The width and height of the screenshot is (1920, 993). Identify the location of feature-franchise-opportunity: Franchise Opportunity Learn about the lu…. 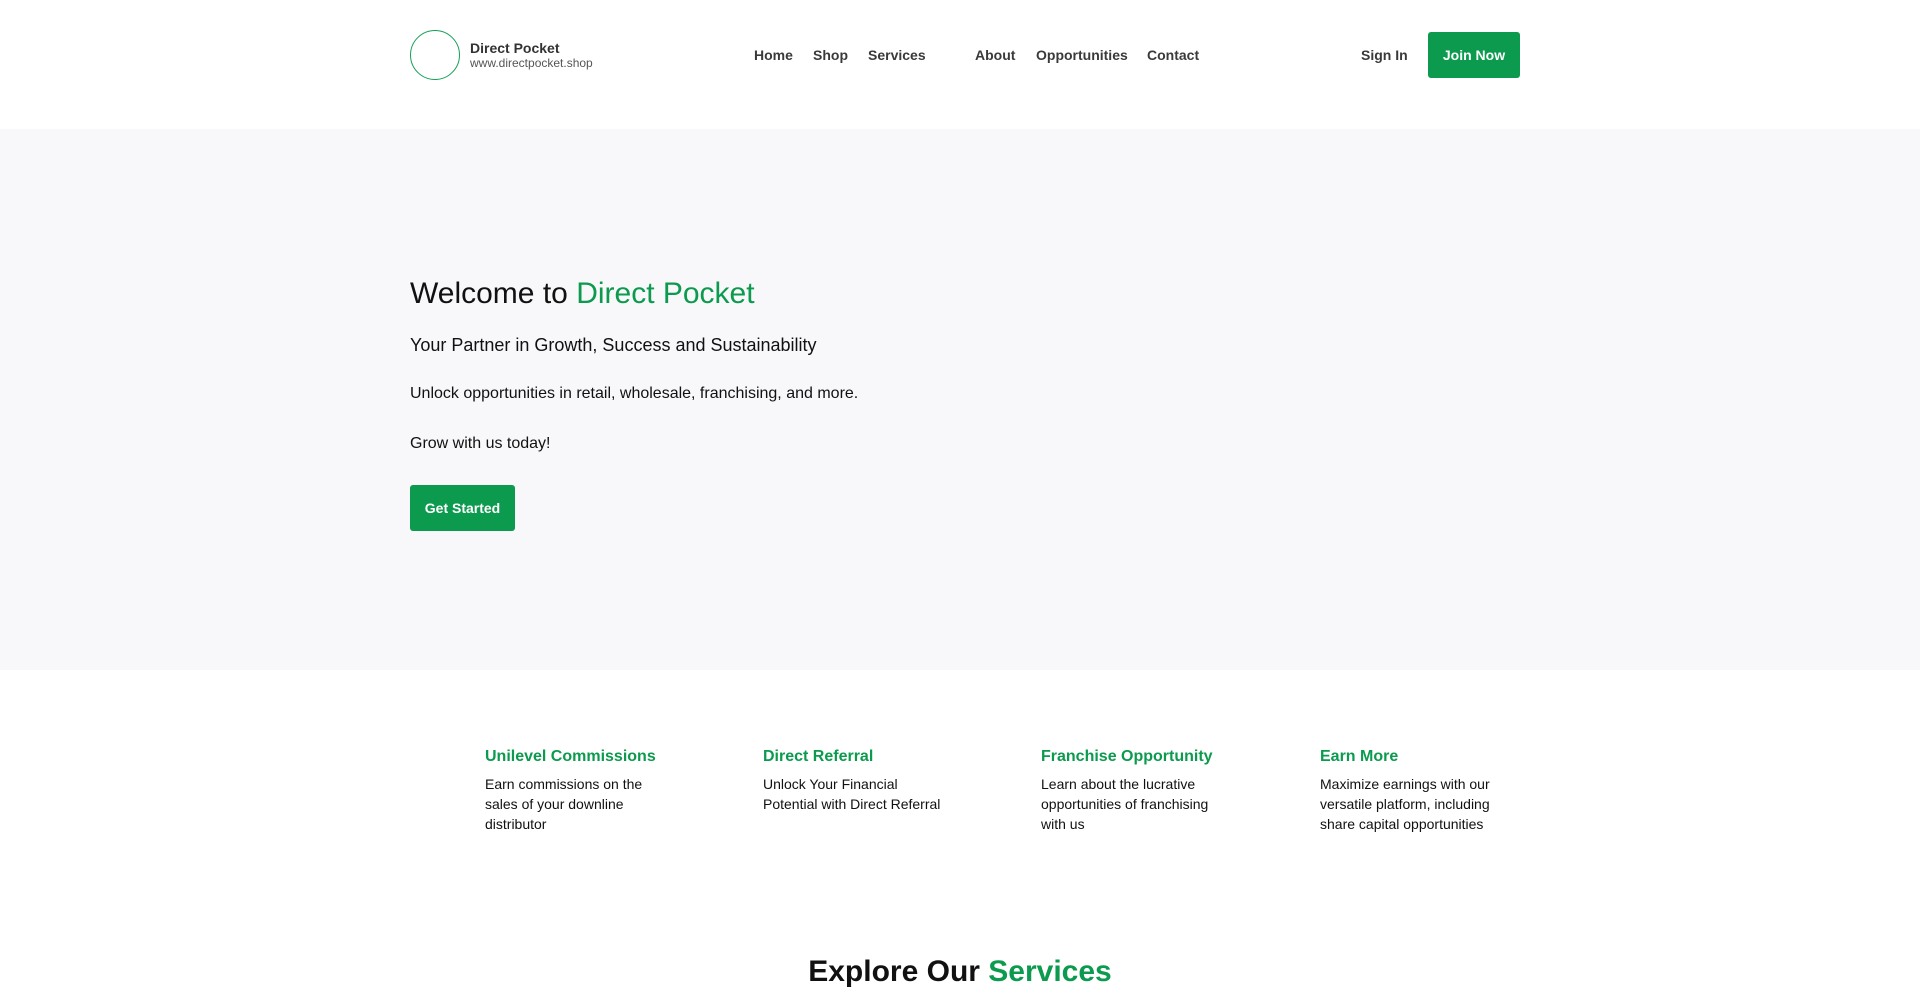
(1136, 790).